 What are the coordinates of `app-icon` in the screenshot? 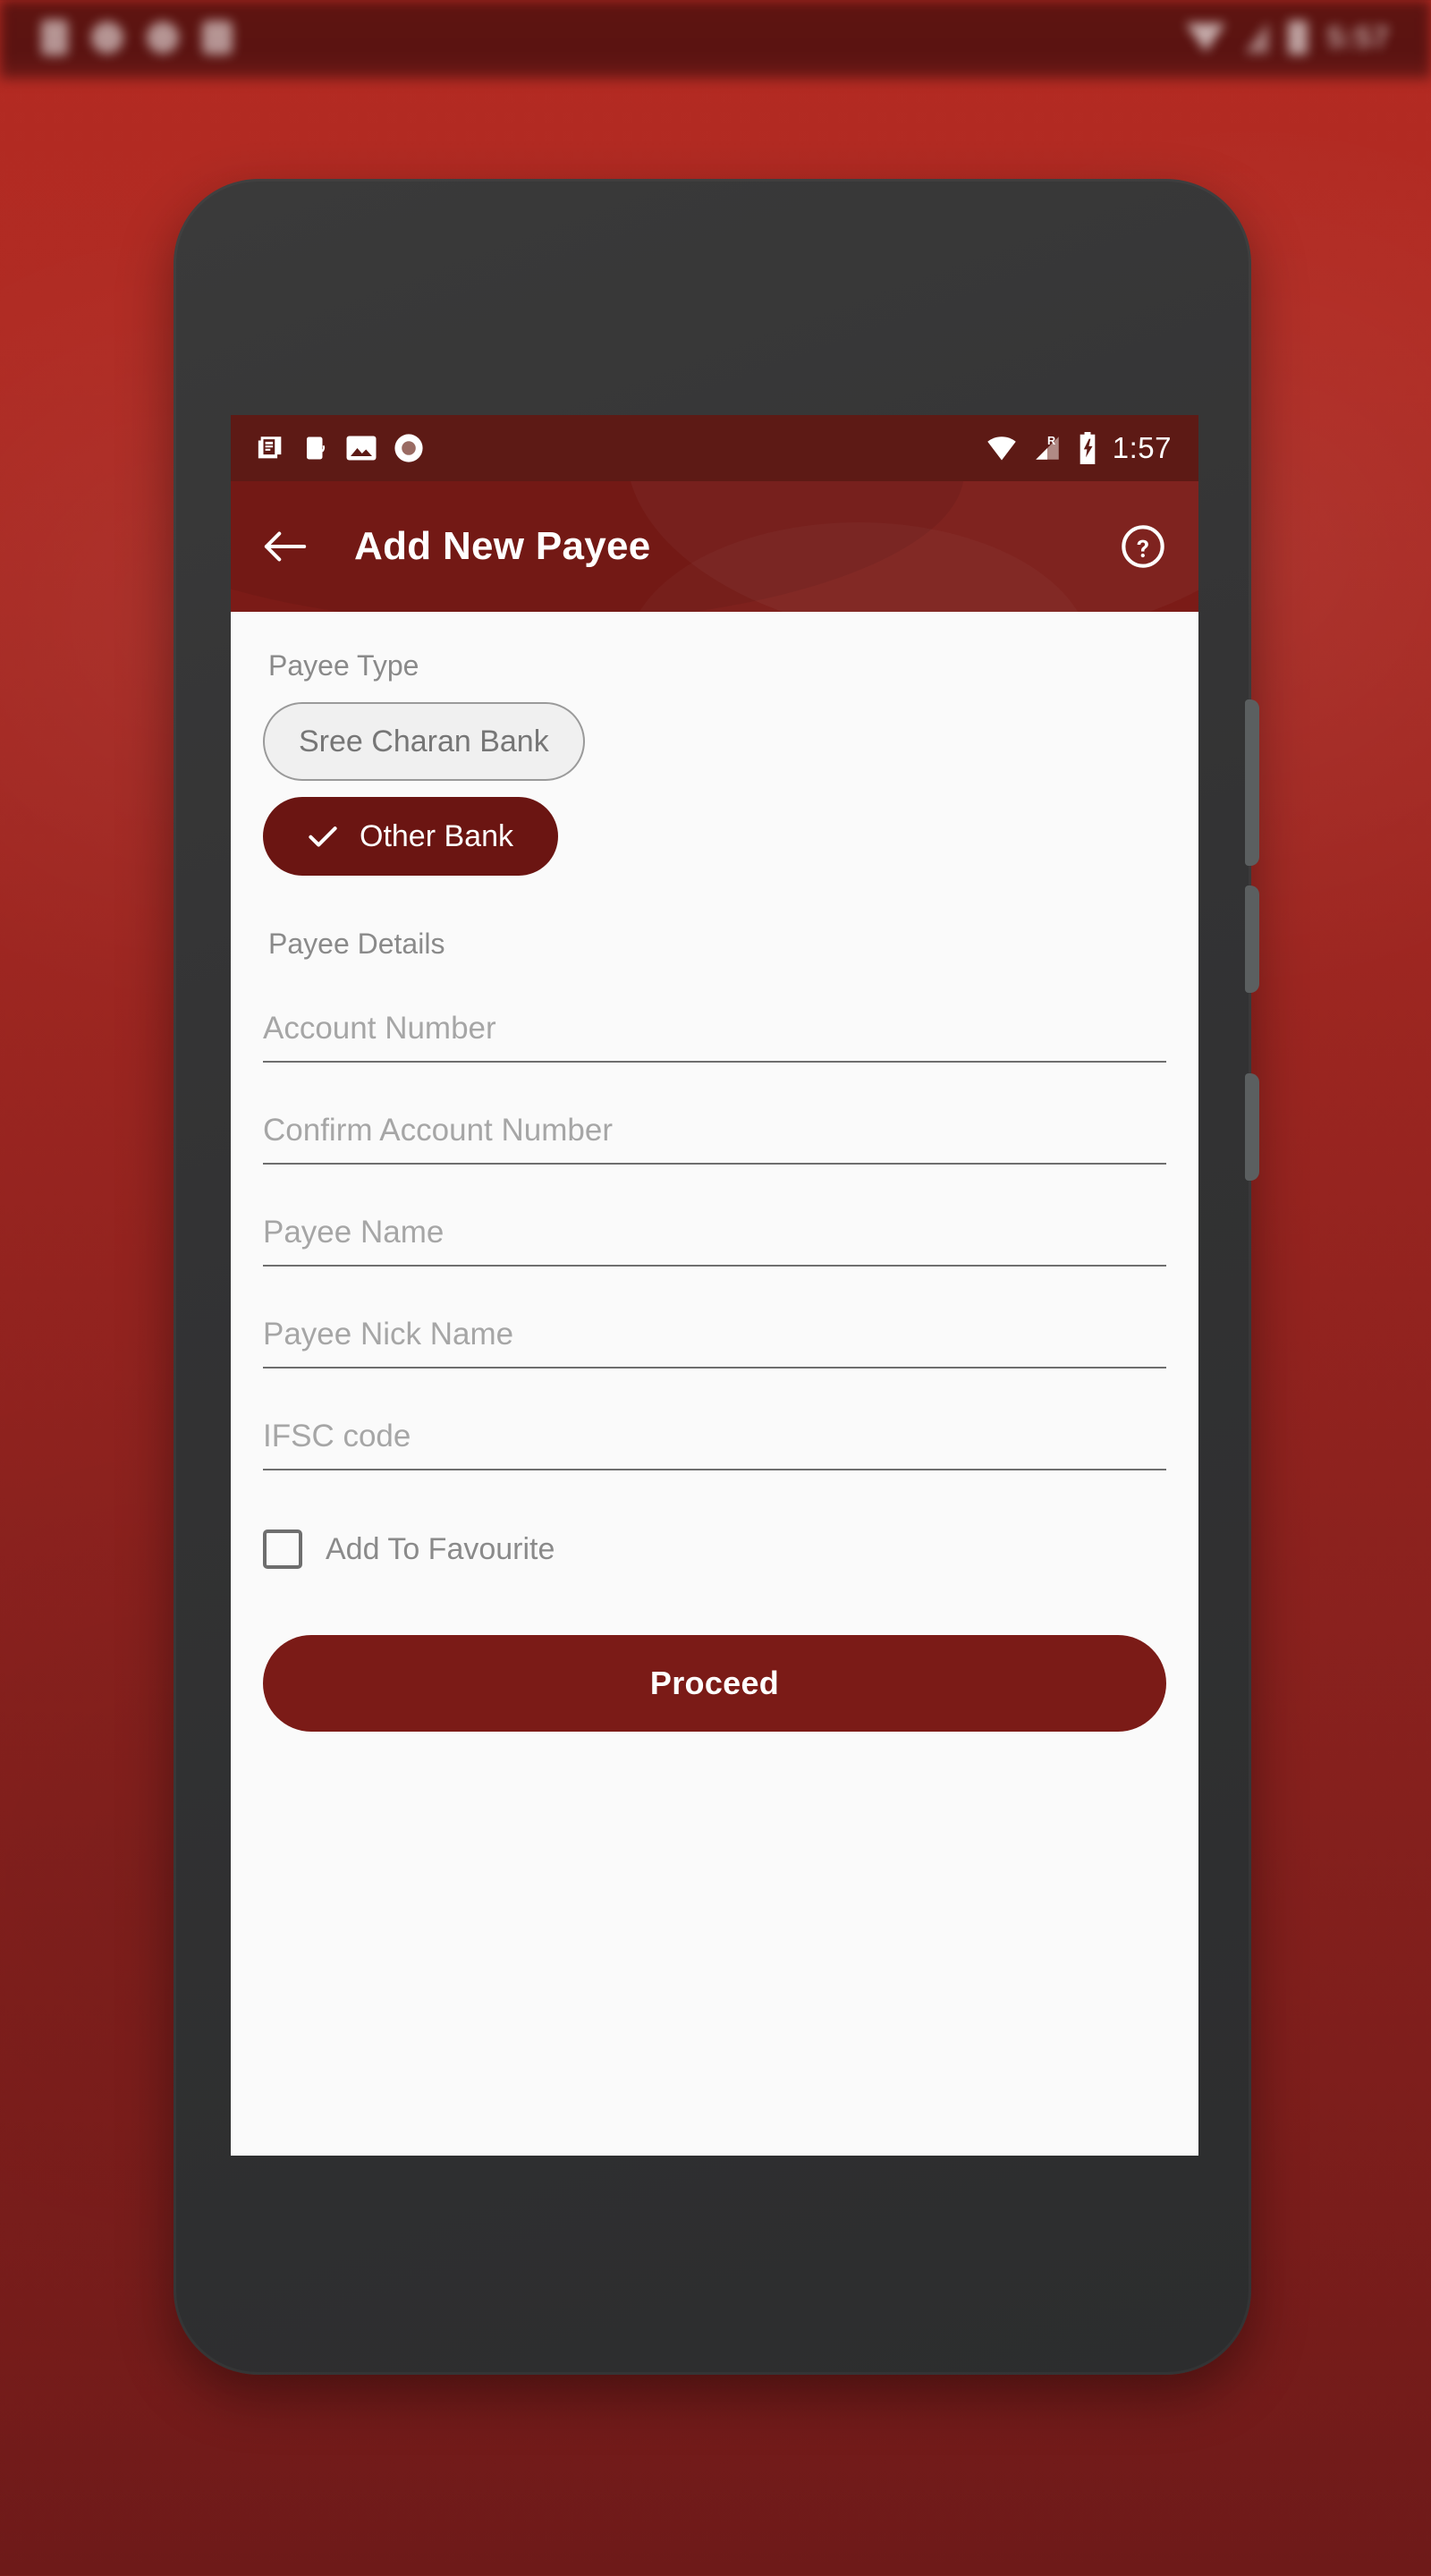 It's located at (218, 38).